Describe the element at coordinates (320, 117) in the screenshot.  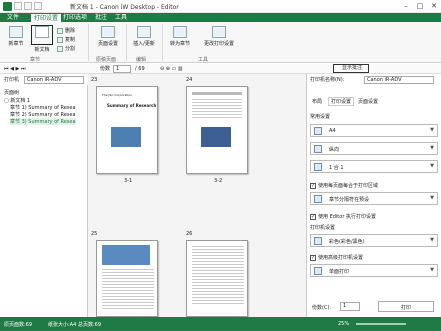
I see `section-common: 常用设置` at that location.